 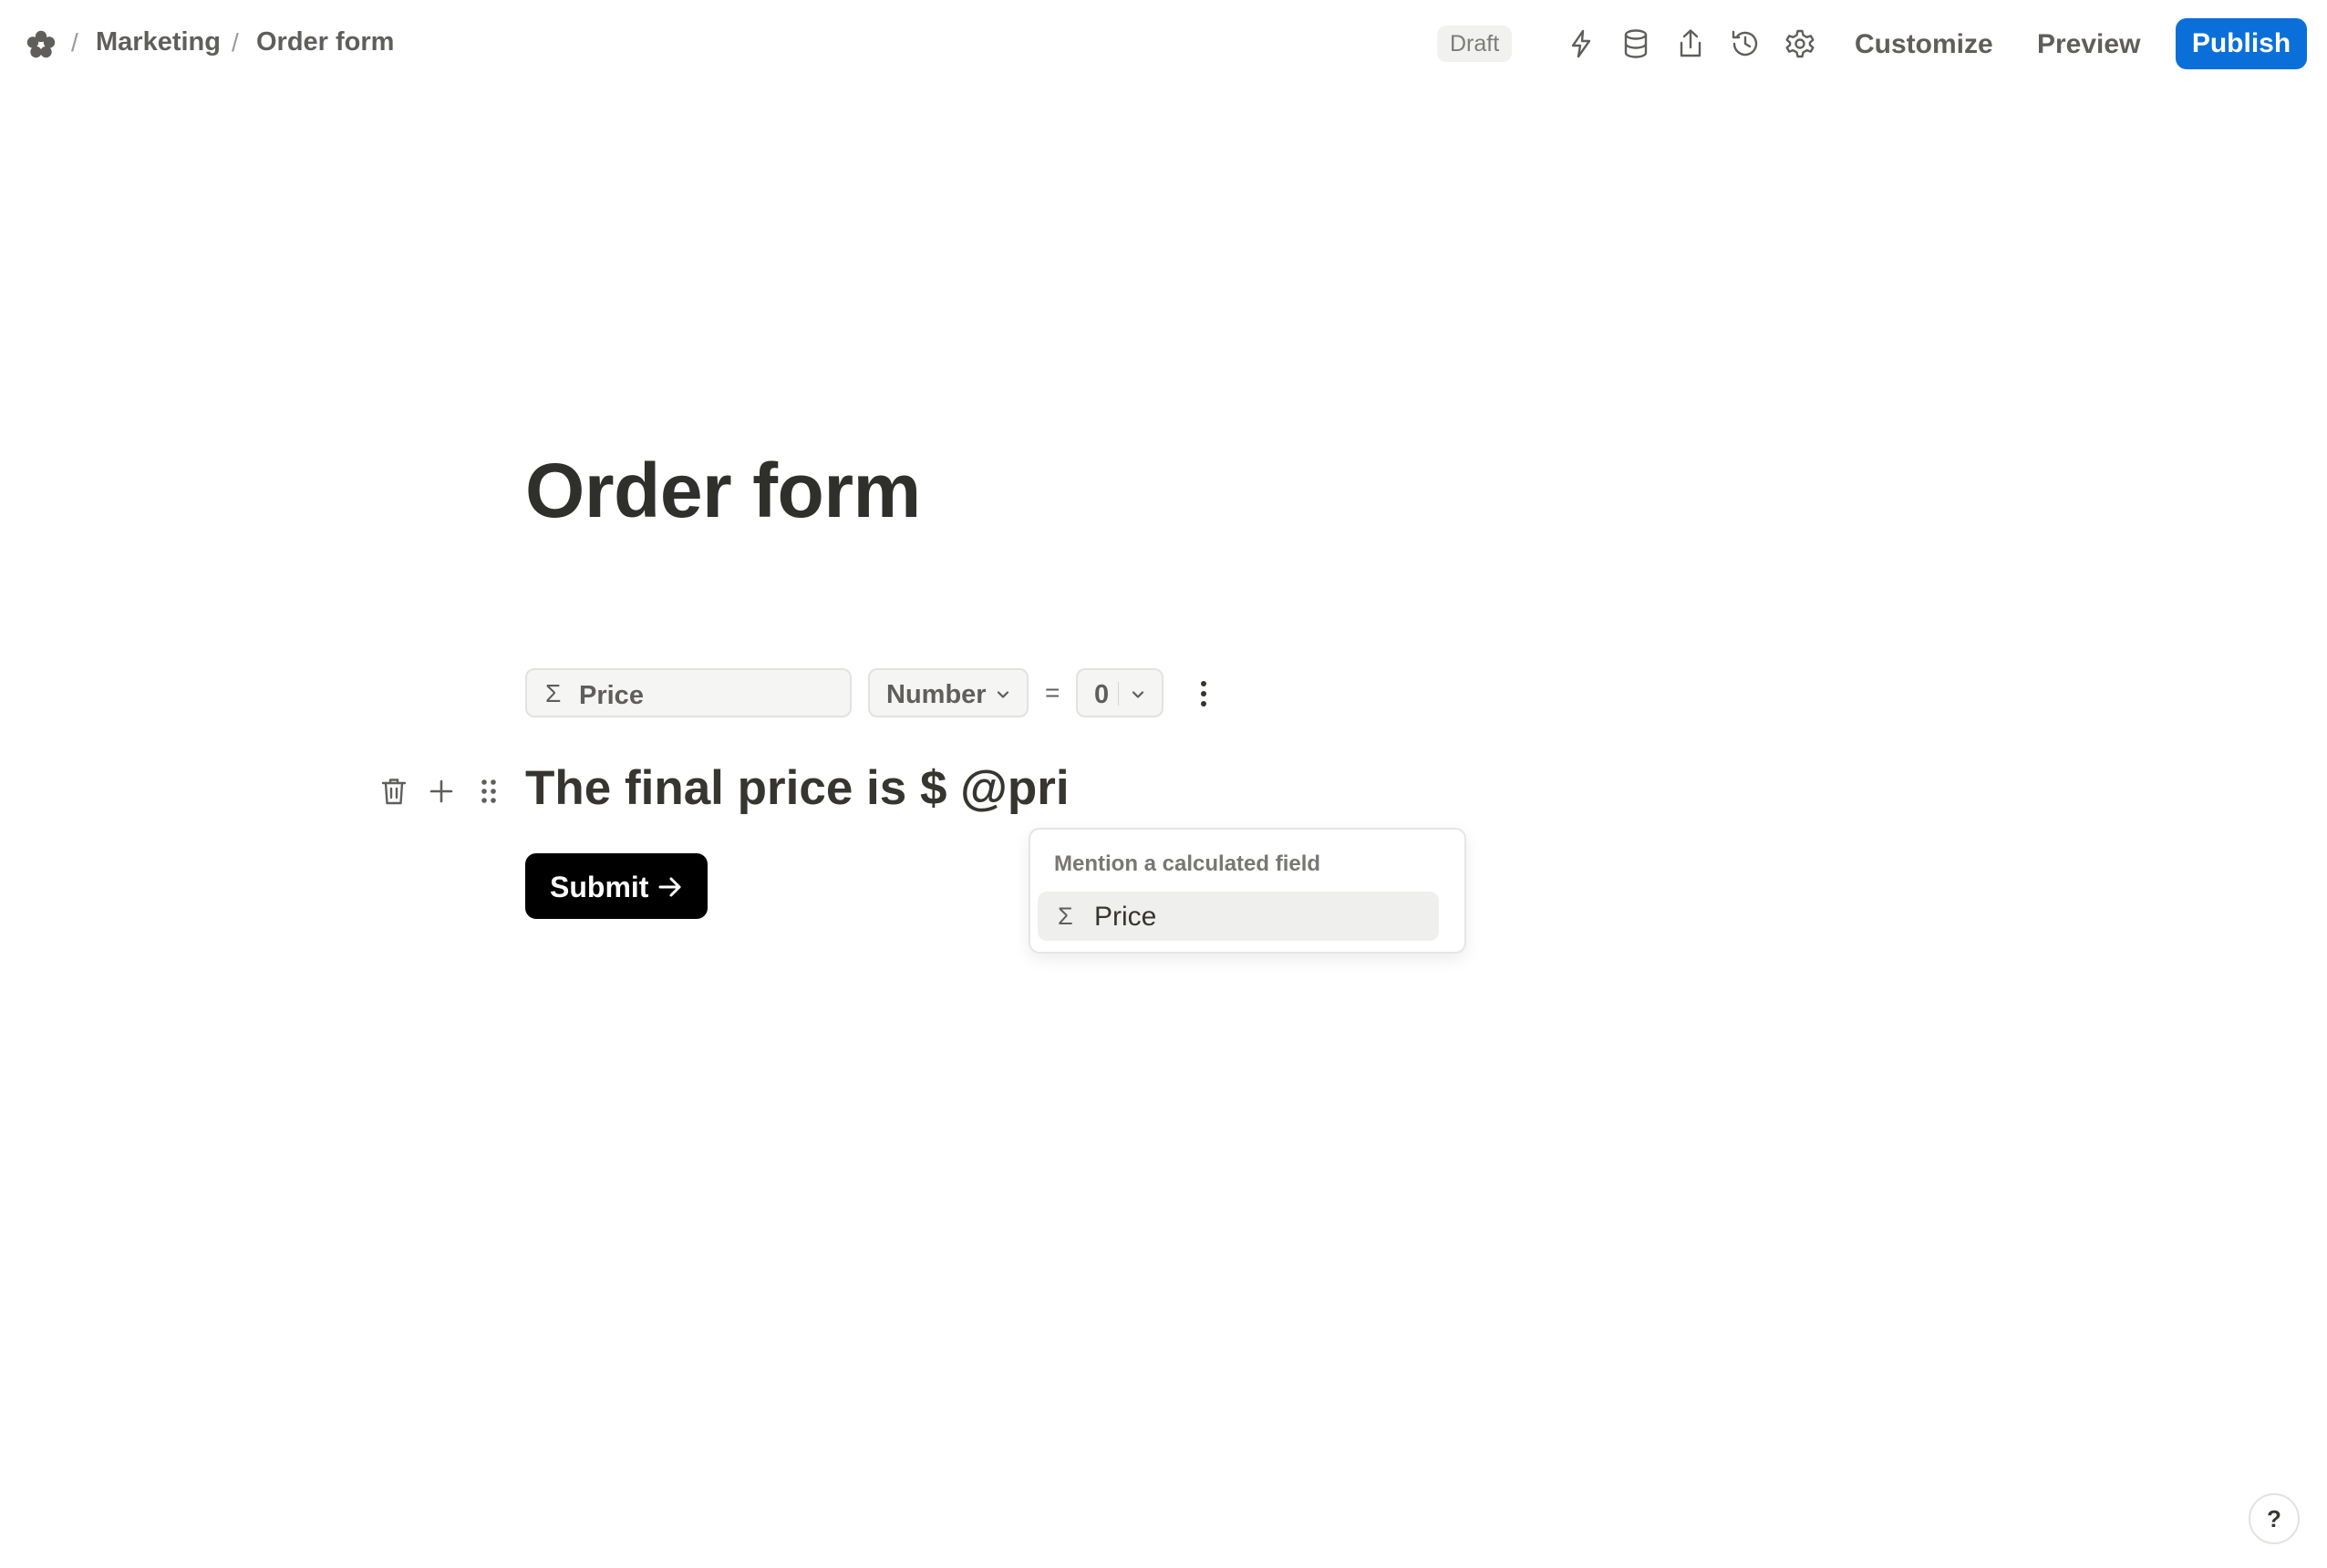 I want to click on history-icon, so click(x=1745, y=43).